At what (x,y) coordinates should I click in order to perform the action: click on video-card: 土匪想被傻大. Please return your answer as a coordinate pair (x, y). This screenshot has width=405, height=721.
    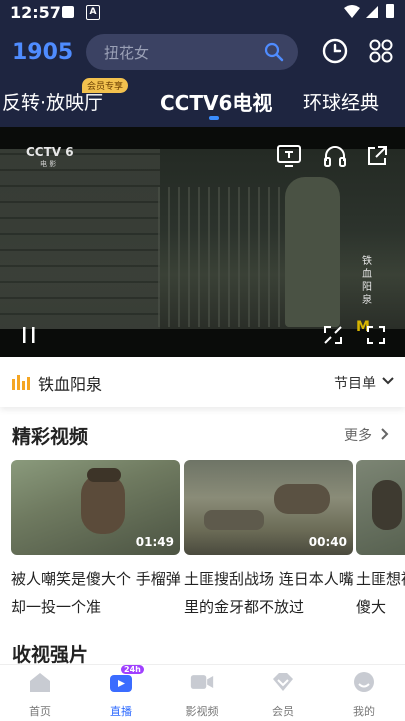
    Looking at the image, I should click on (380, 540).